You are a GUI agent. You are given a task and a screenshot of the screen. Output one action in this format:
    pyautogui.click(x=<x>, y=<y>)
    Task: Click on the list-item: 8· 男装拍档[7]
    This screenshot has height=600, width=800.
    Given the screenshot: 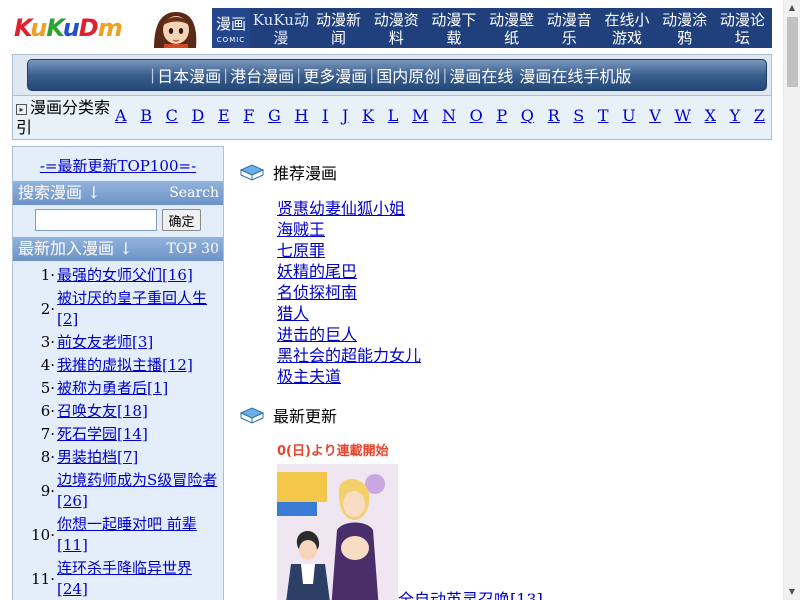 What is the action you would take?
    pyautogui.click(x=116, y=457)
    